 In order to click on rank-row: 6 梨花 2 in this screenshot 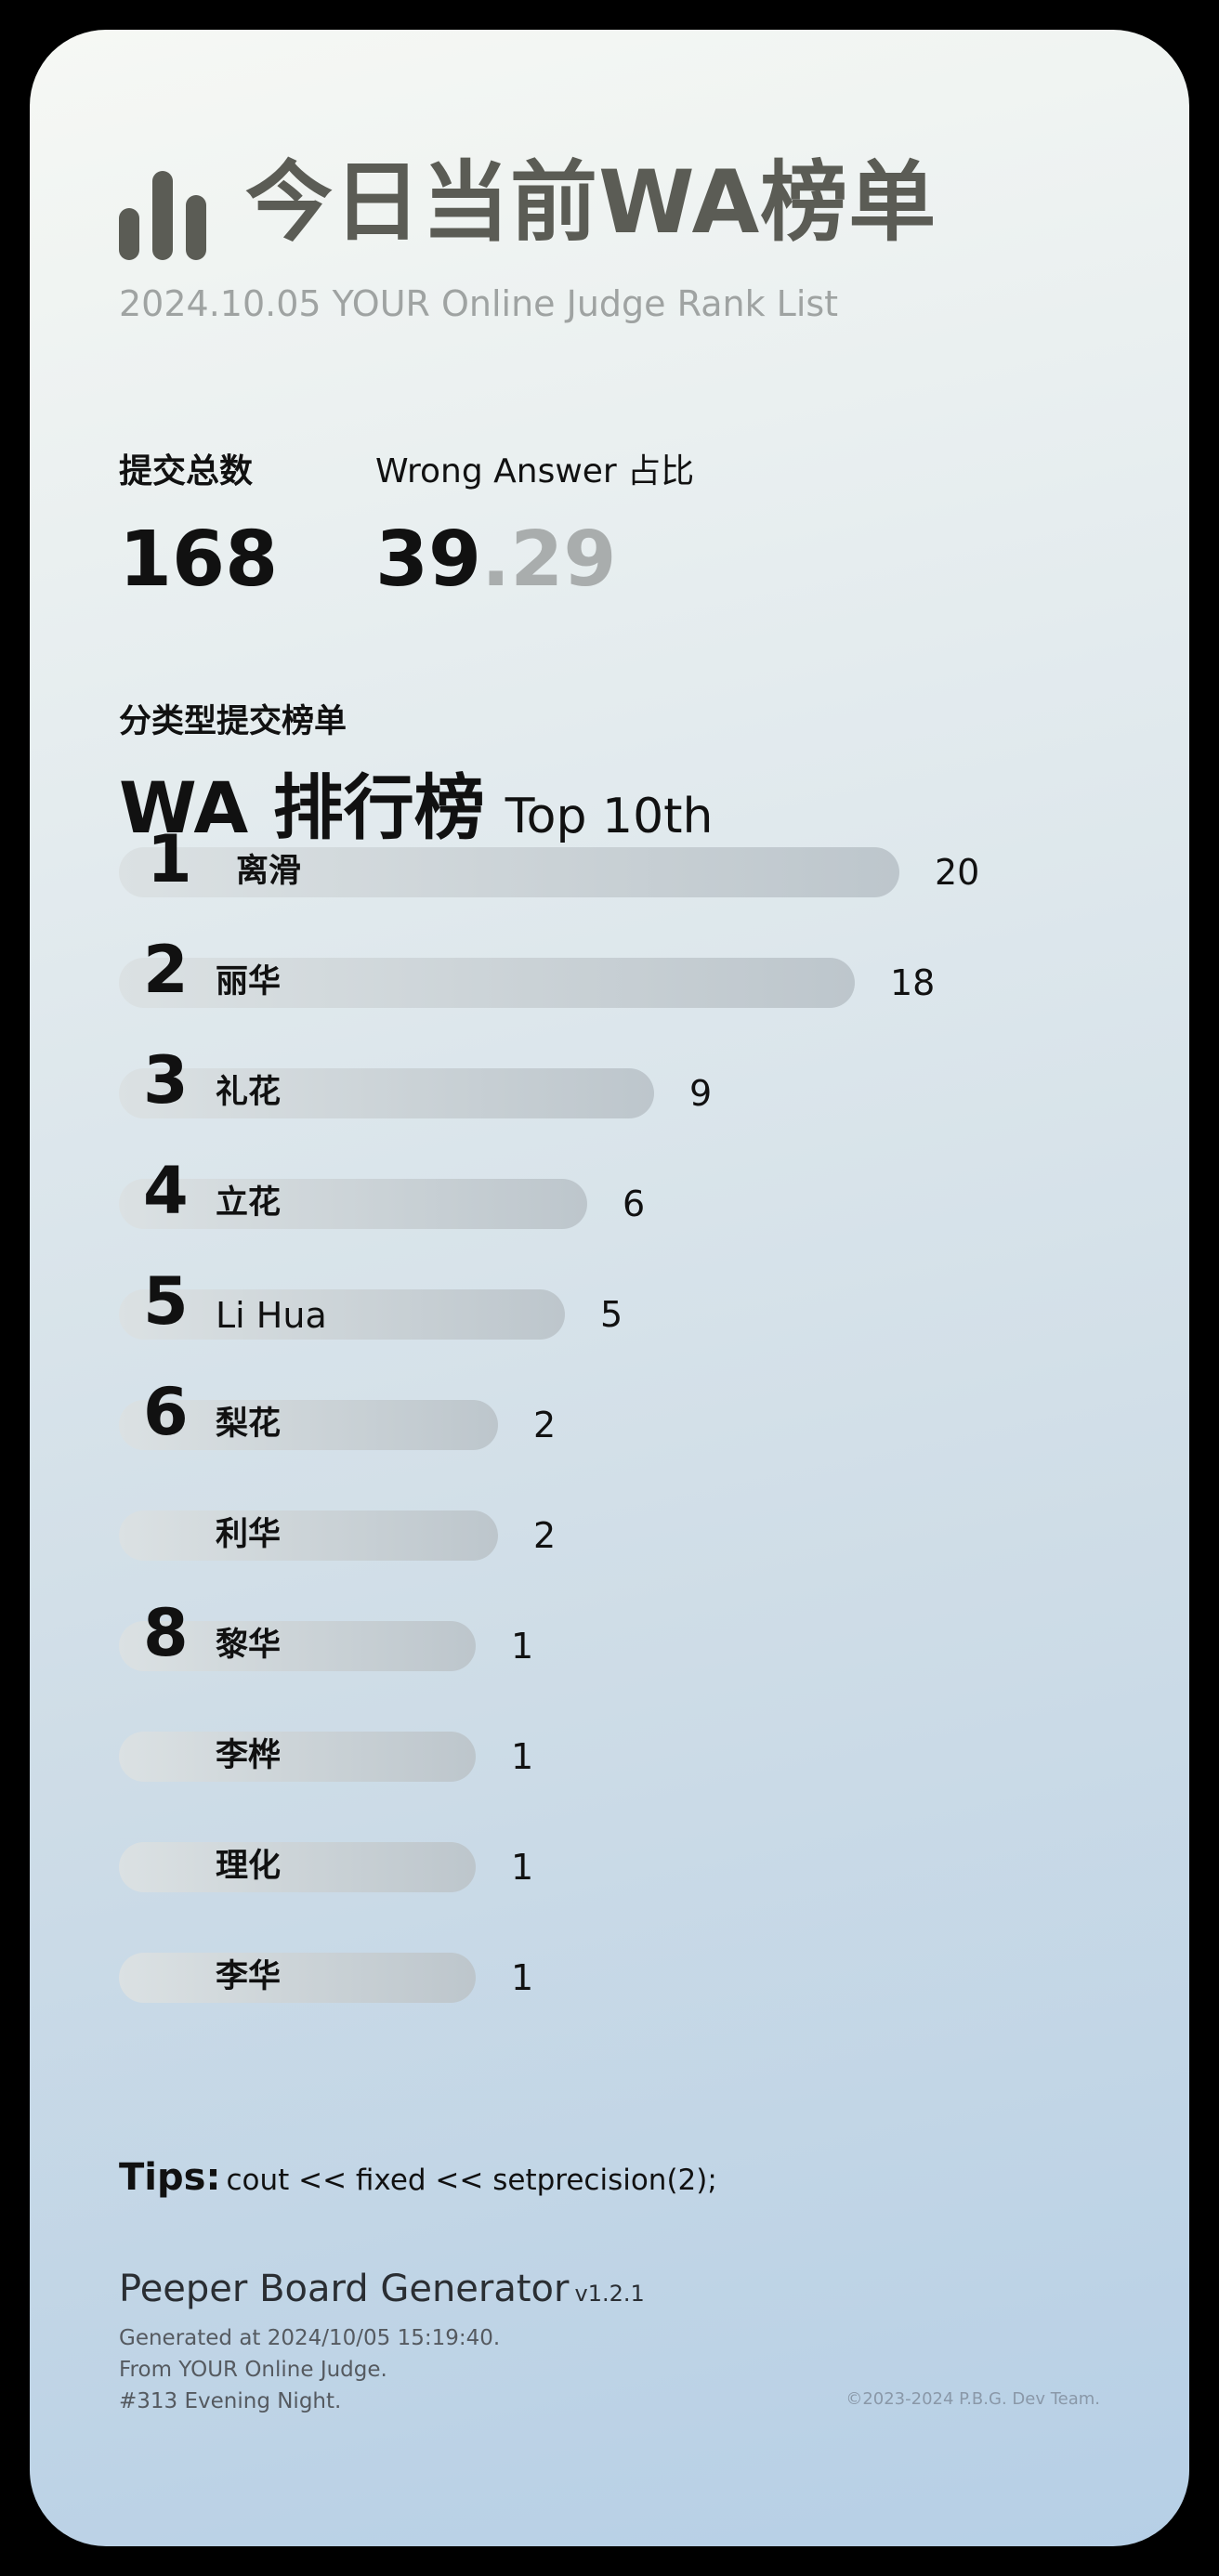, I will do `click(630, 1418)`.